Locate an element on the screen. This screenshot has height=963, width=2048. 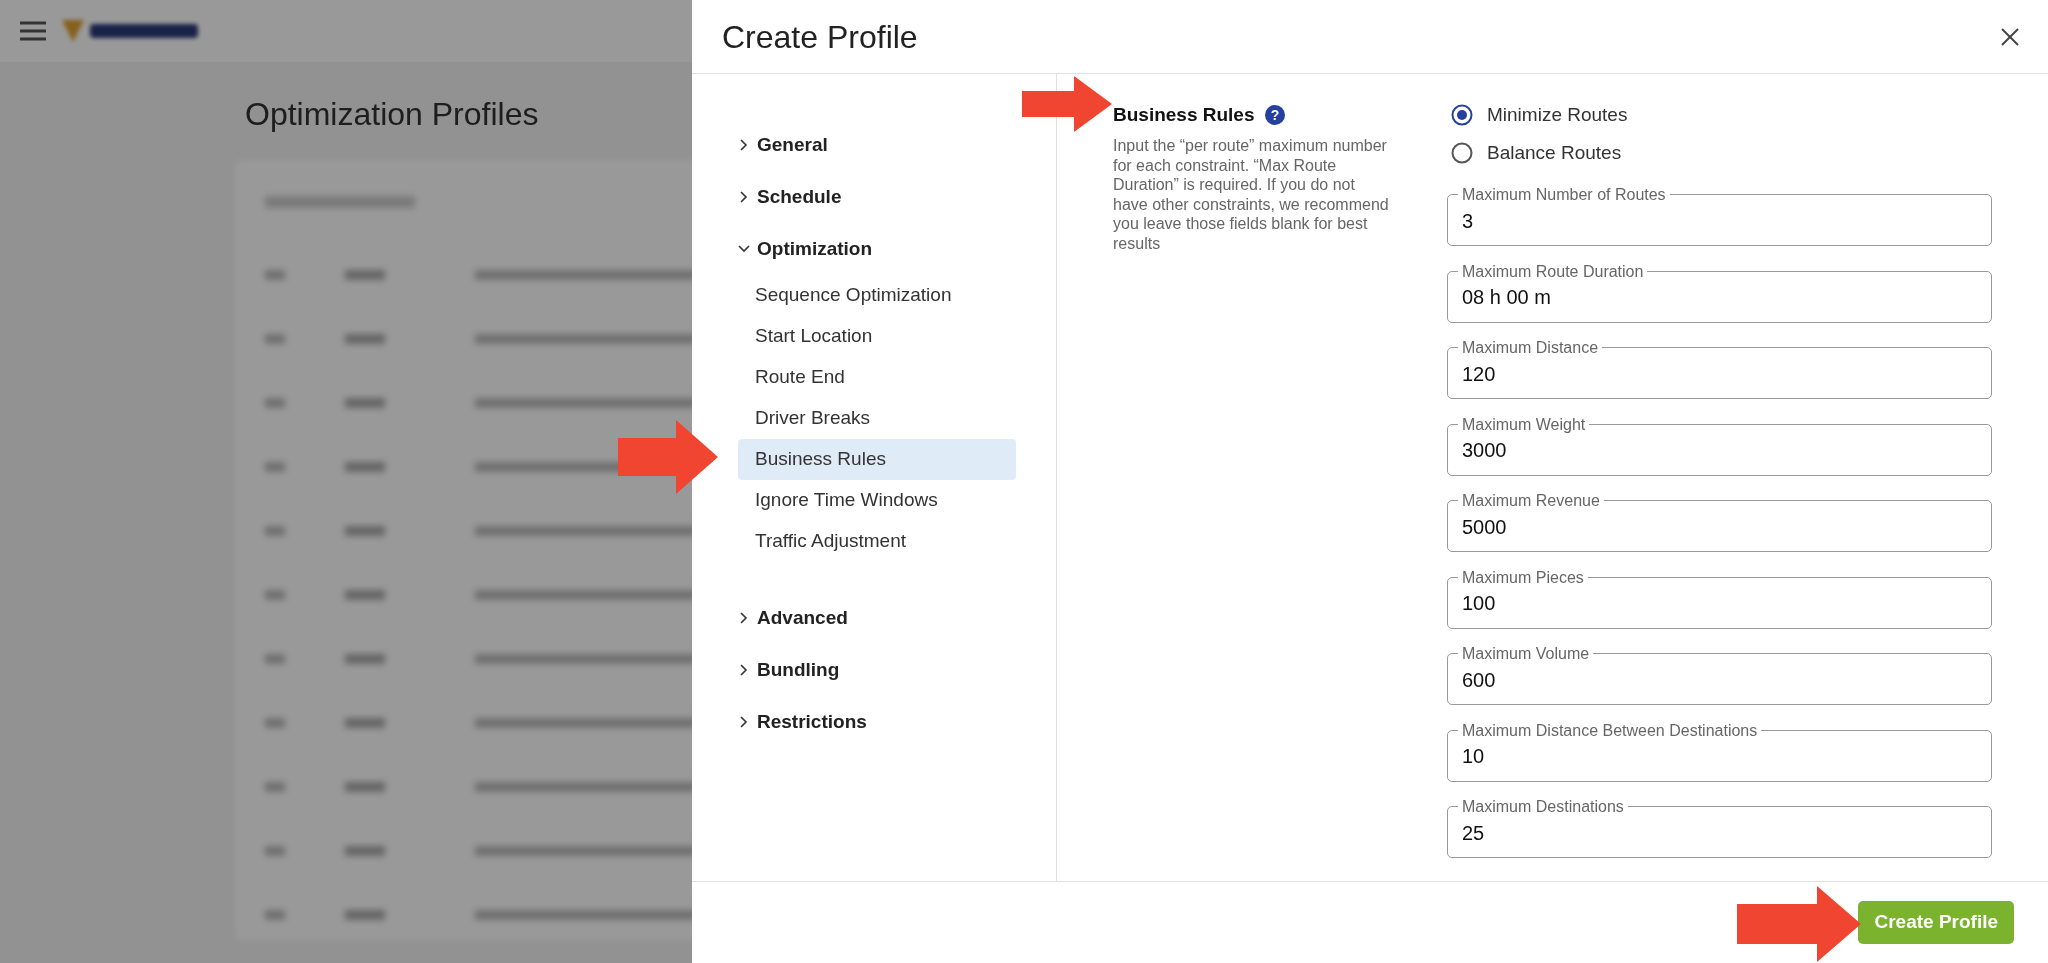
input-field: Maximum Distance Between Destinations 10 is located at coordinates (1719, 751).